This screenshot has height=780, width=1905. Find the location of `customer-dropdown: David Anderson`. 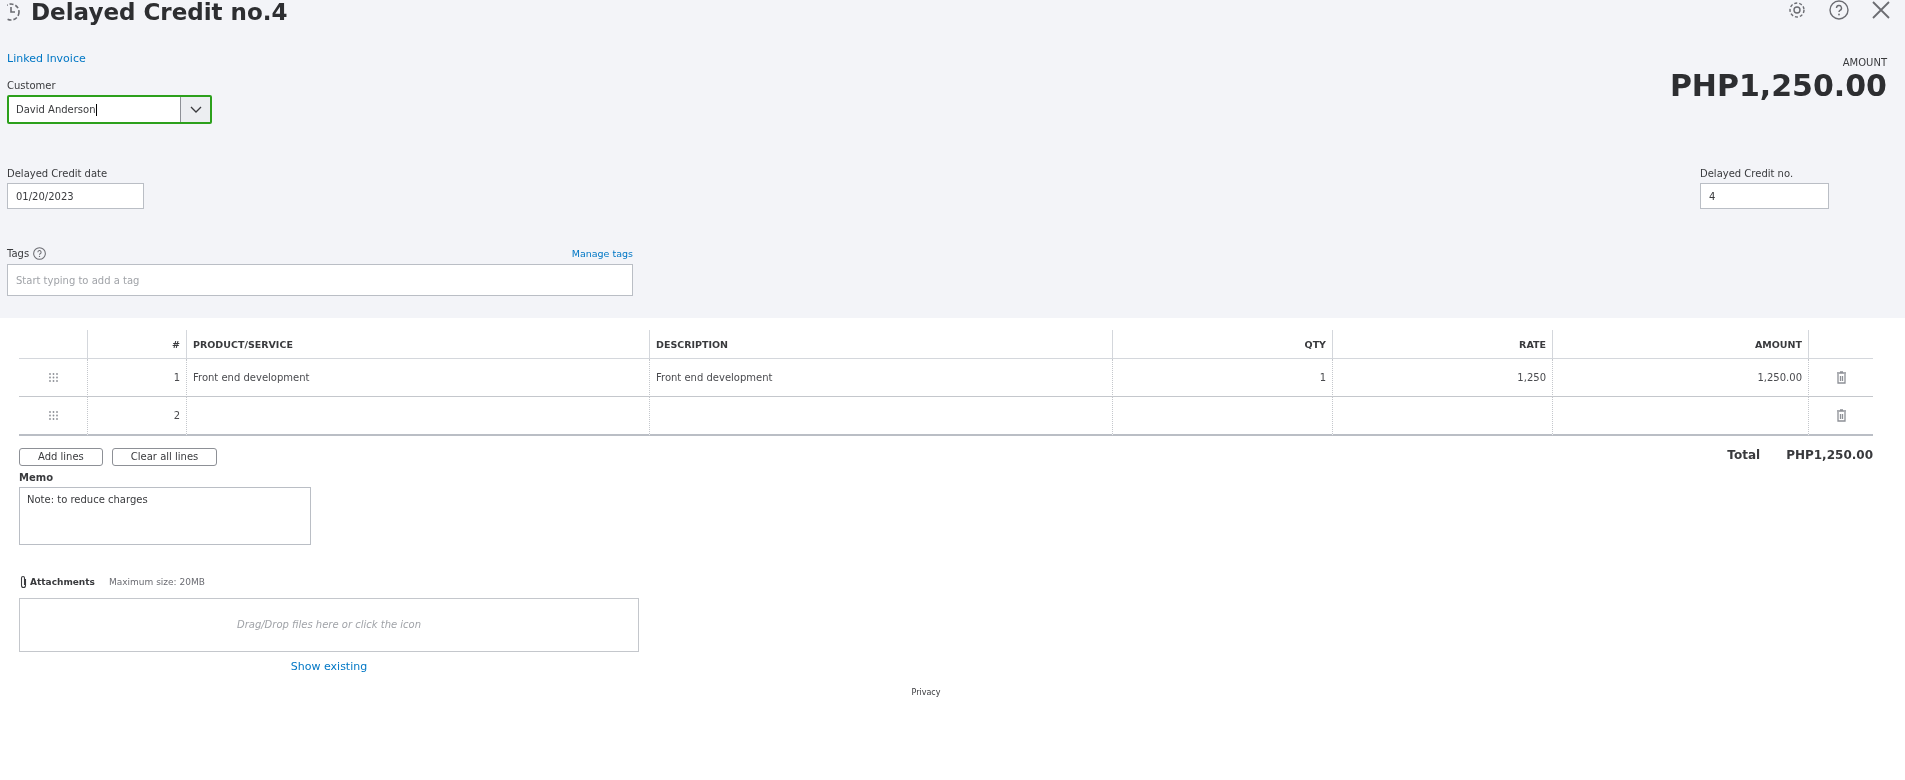

customer-dropdown: David Anderson is located at coordinates (109, 109).